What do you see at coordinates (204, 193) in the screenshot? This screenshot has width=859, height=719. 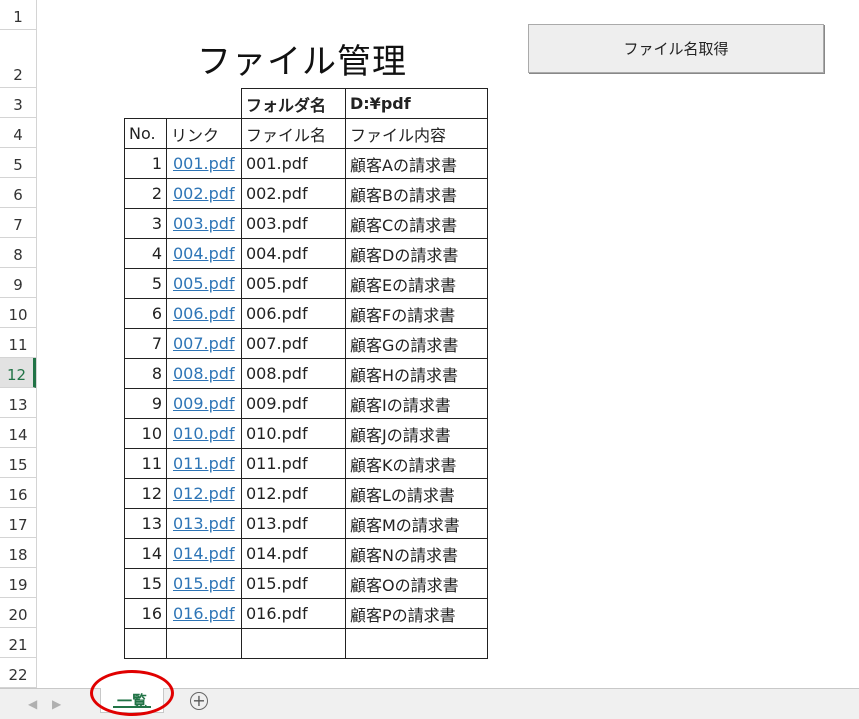 I see `pdf-hyperlink: 002.pdf` at bounding box center [204, 193].